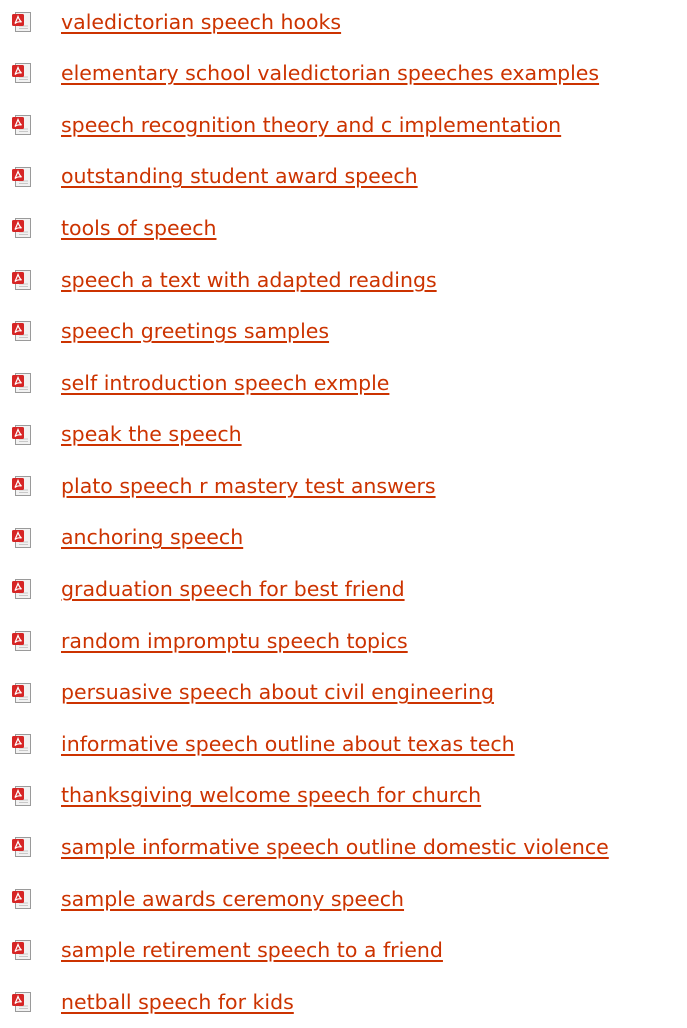 The width and height of the screenshot is (687, 1028). I want to click on pdf-link: sample awards ceremony speech, so click(232, 899).